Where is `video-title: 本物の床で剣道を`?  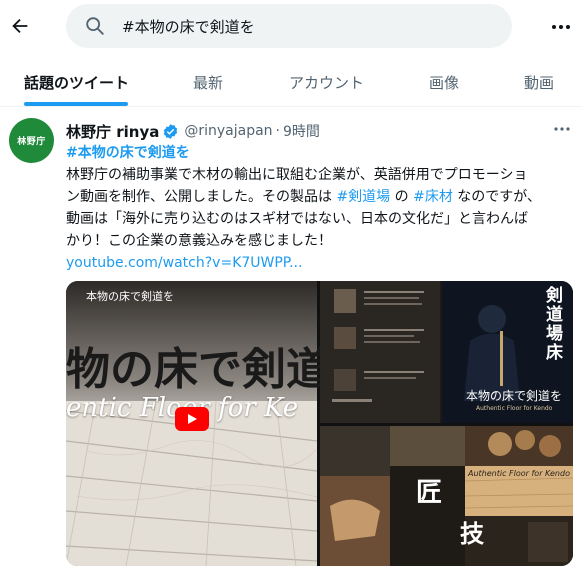 video-title: 本物の床で剣道を is located at coordinates (130, 296).